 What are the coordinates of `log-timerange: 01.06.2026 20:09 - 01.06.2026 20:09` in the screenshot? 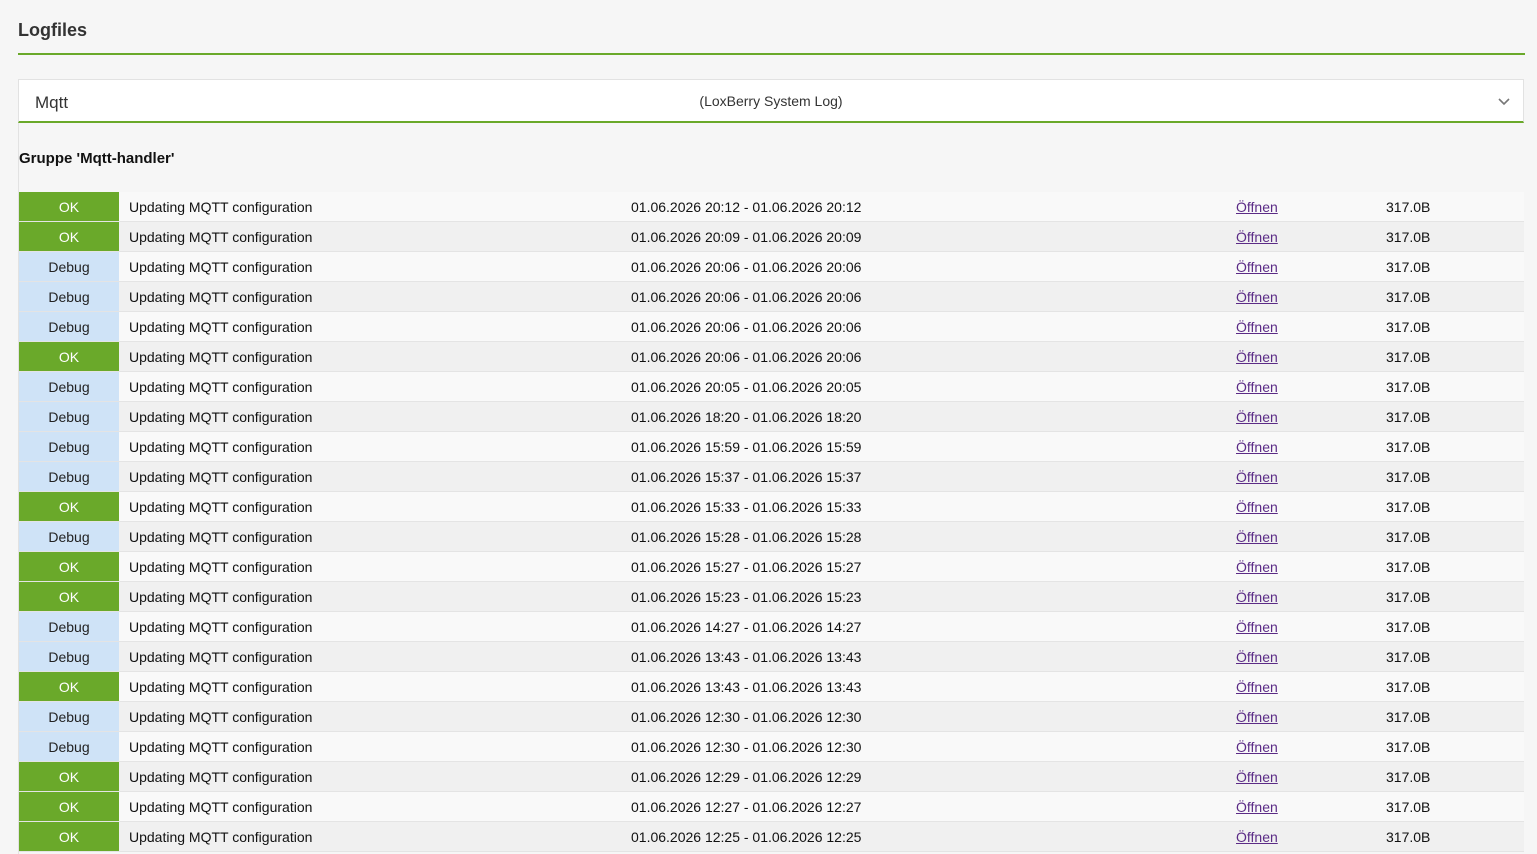 It's located at (901, 236).